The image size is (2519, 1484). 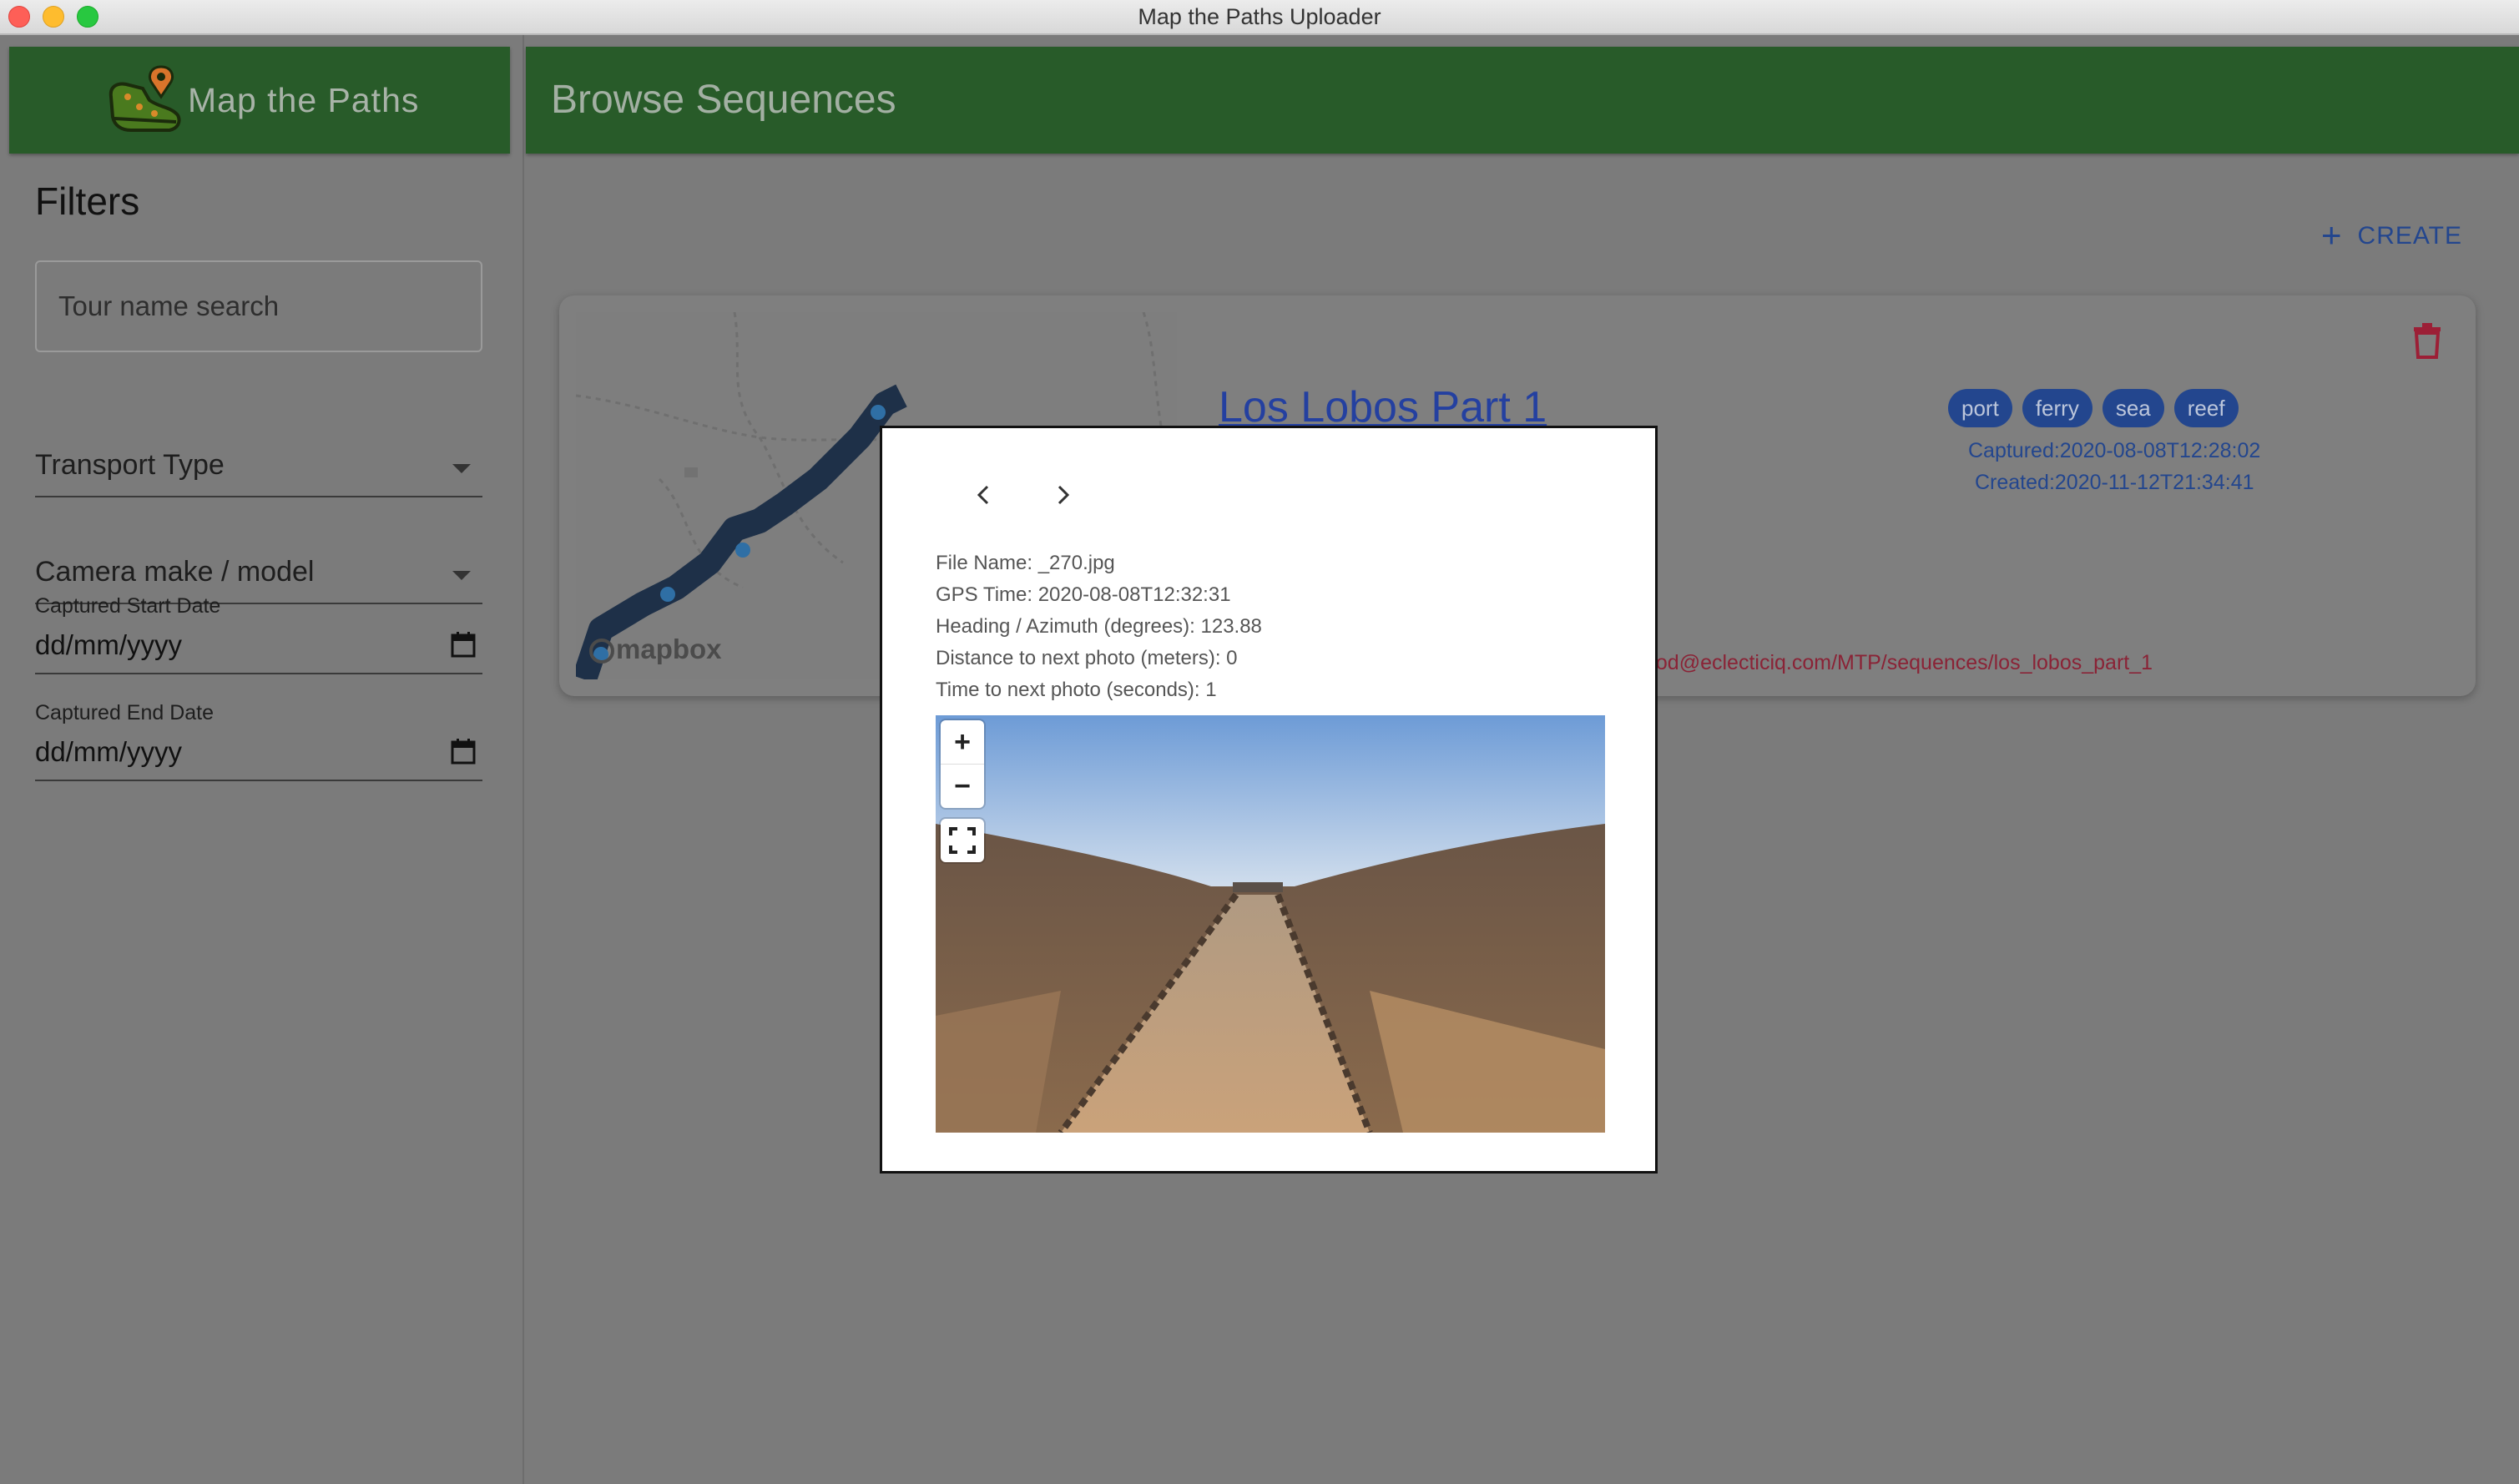 I want to click on photo-heading: Heading / Azimuth (degrees): 123.88, so click(x=1099, y=626).